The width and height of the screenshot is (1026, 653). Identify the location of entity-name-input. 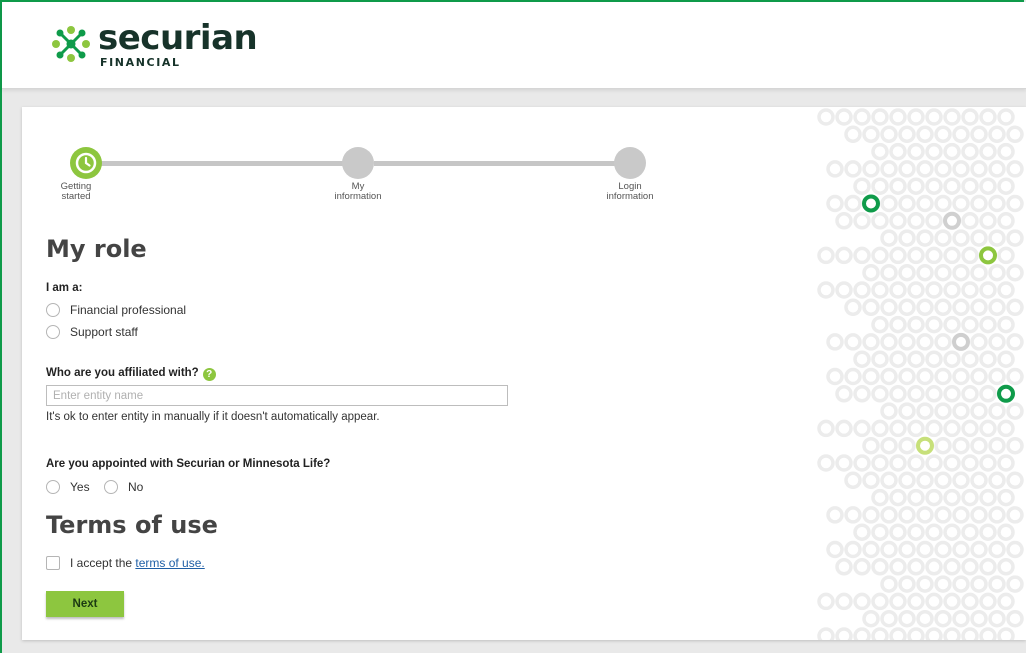
(277, 395).